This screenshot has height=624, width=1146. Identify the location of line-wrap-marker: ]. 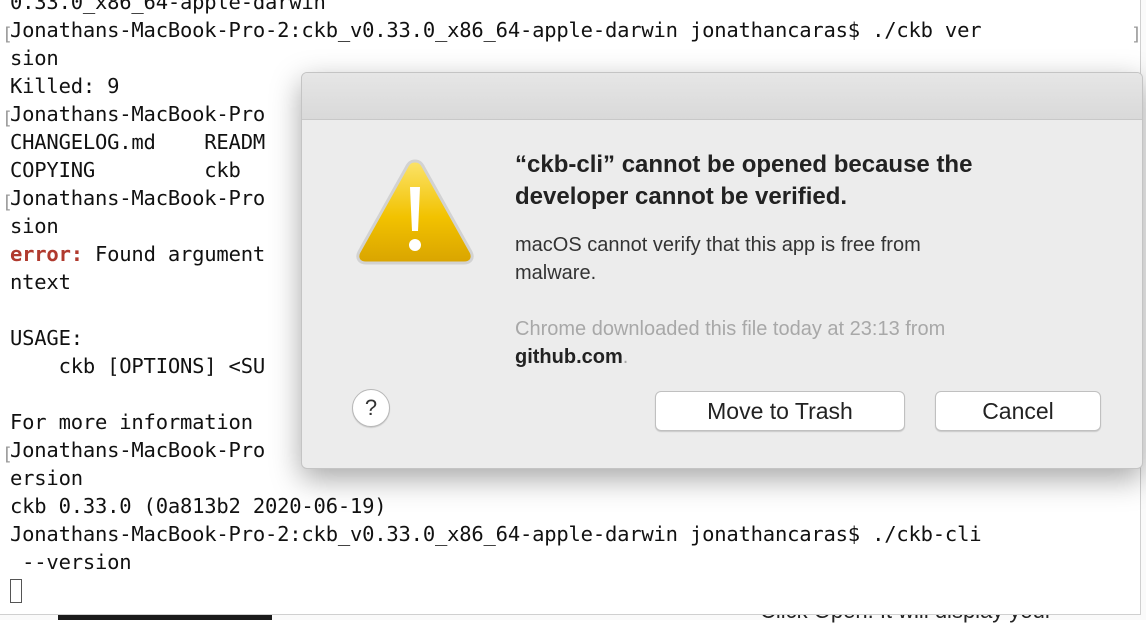
(1136, 34).